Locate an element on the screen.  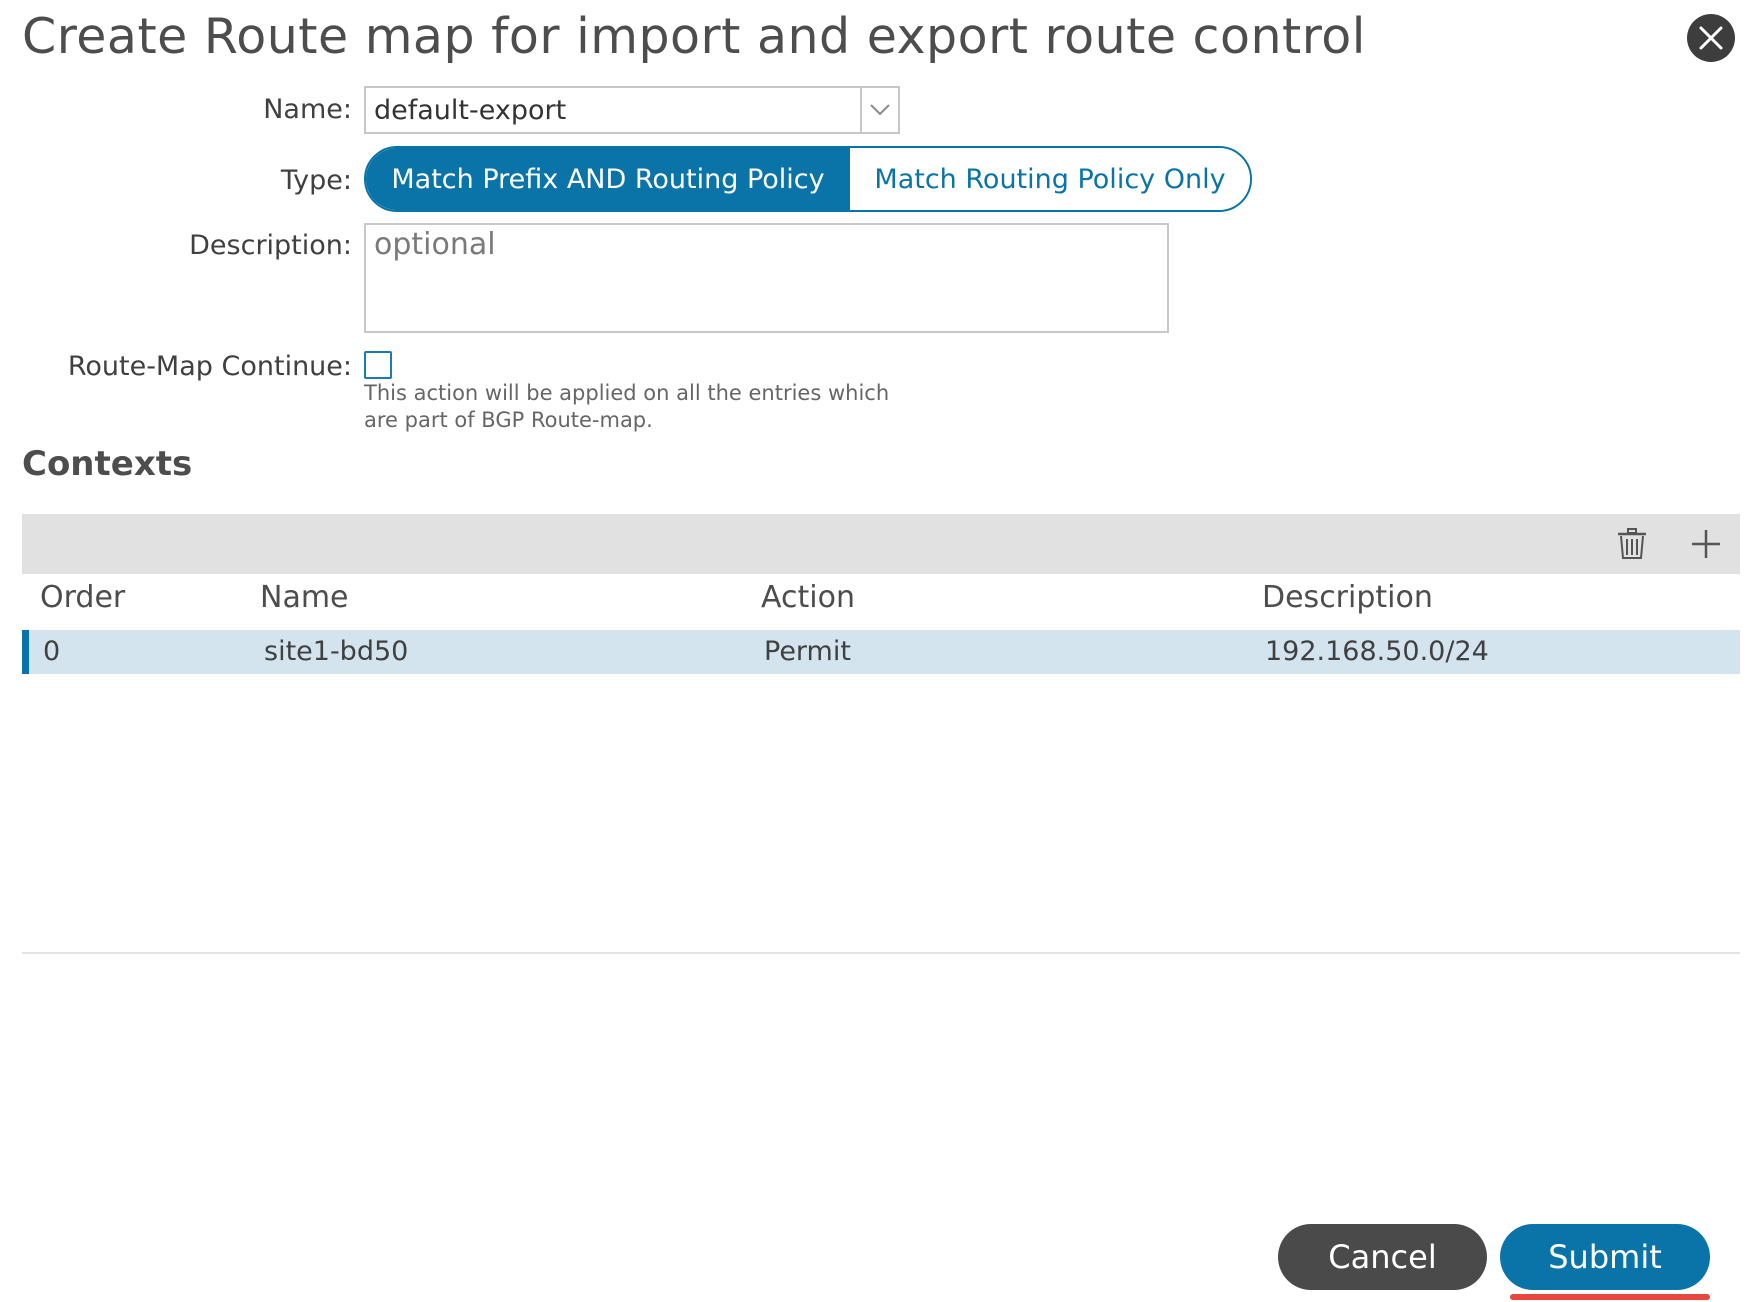
plus-icon is located at coordinates (1706, 544).